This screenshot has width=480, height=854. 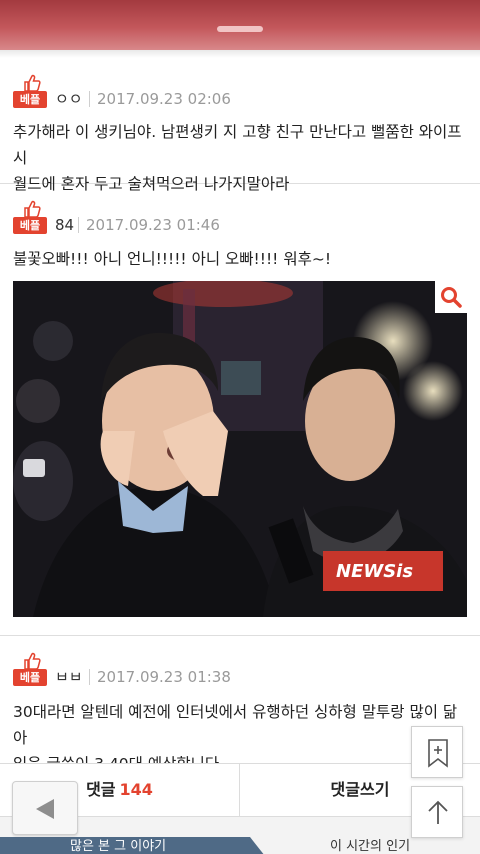 I want to click on comment-date: 2017.09.23 02:06, so click(x=164, y=99).